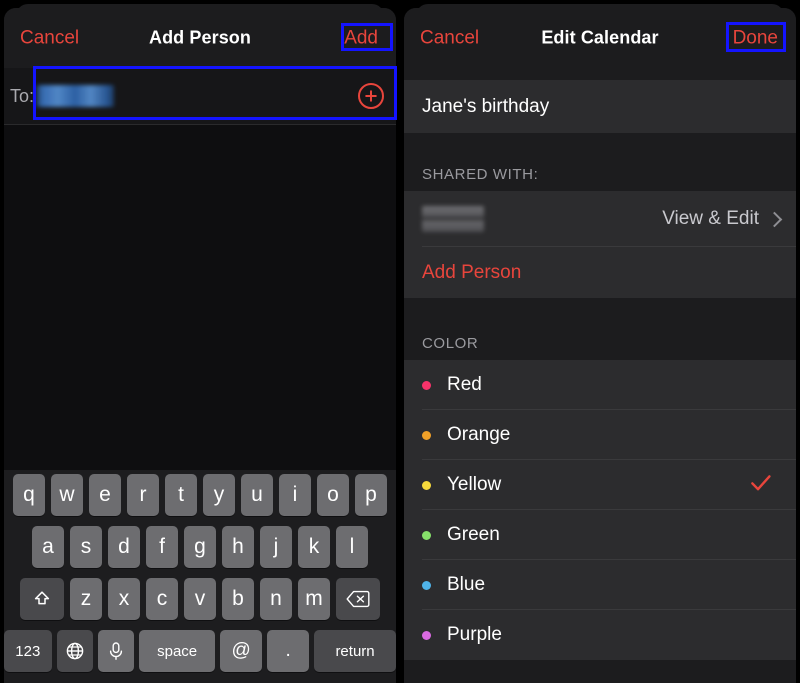 The image size is (800, 683). What do you see at coordinates (600, 635) in the screenshot?
I see `color-option-purple: Purple` at bounding box center [600, 635].